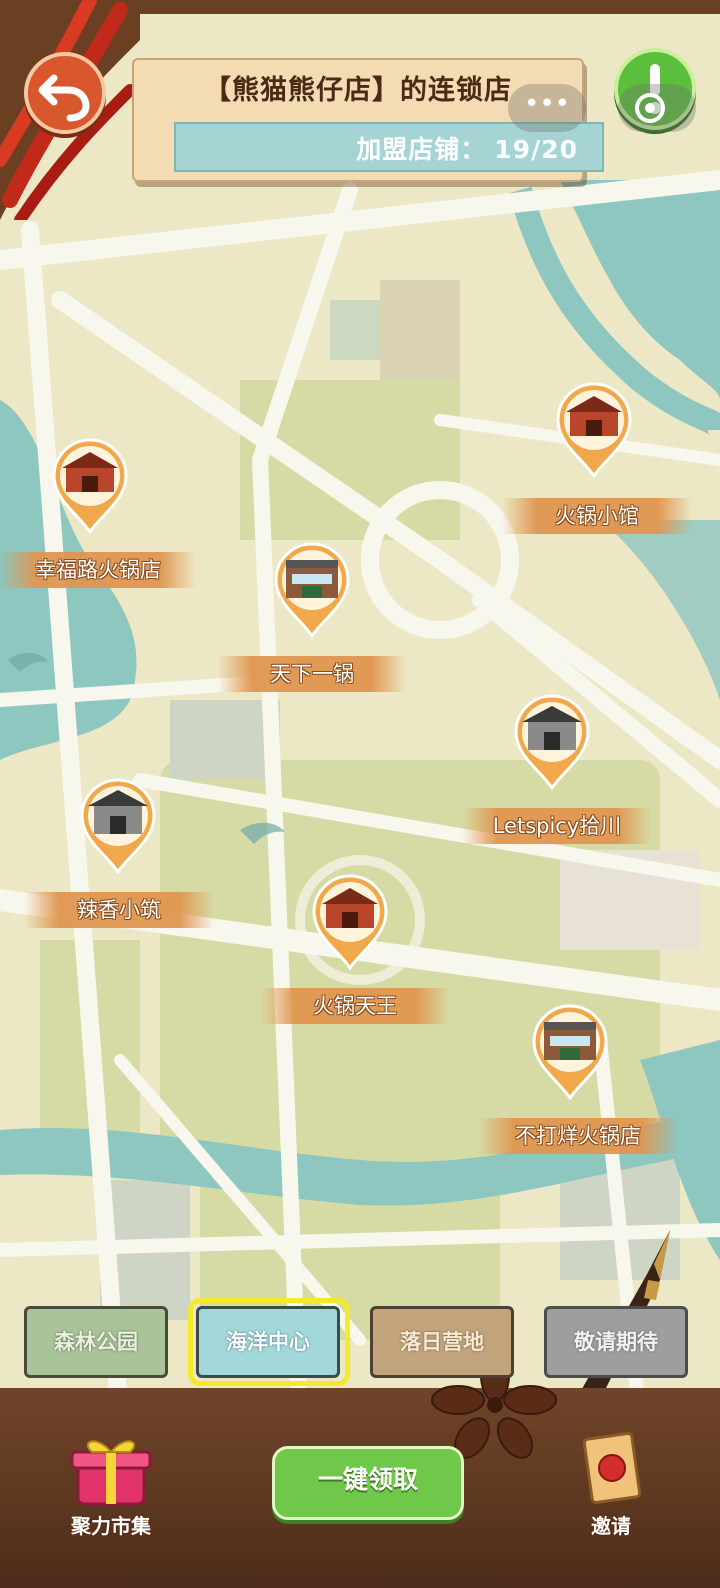  Describe the element at coordinates (98, 570) in the screenshot. I see `store-label-1: 幸福路火锅店` at that location.